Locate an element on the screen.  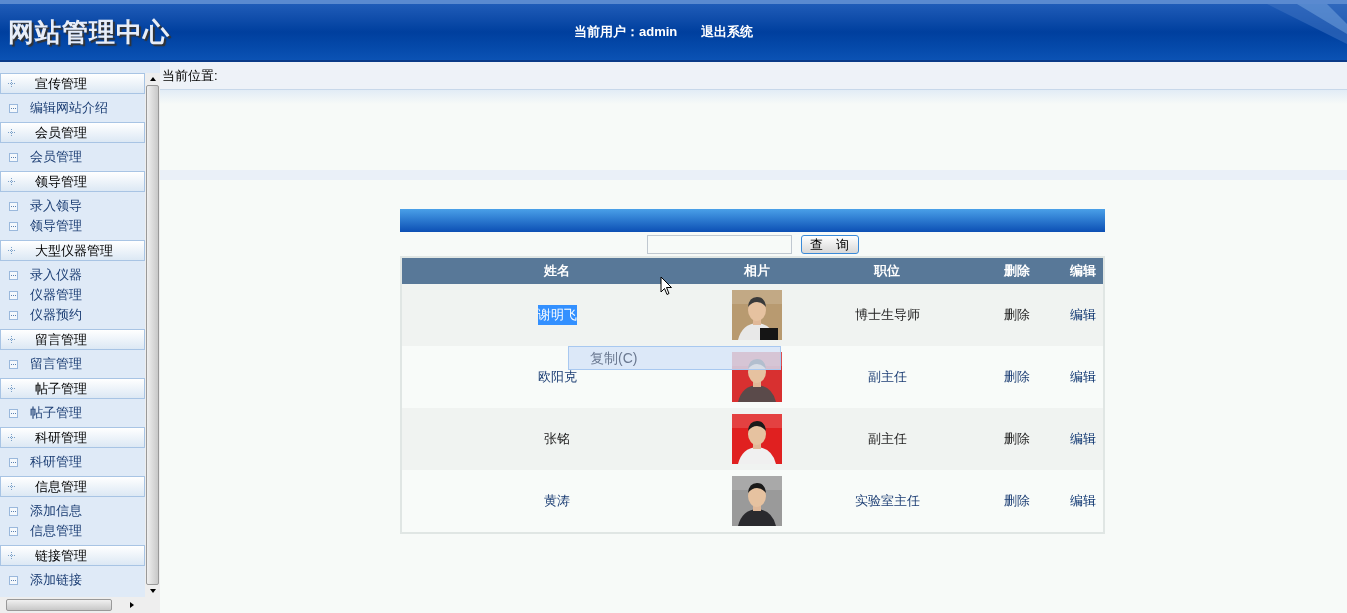
menu-group-header: 链接管理 is located at coordinates (72, 555).